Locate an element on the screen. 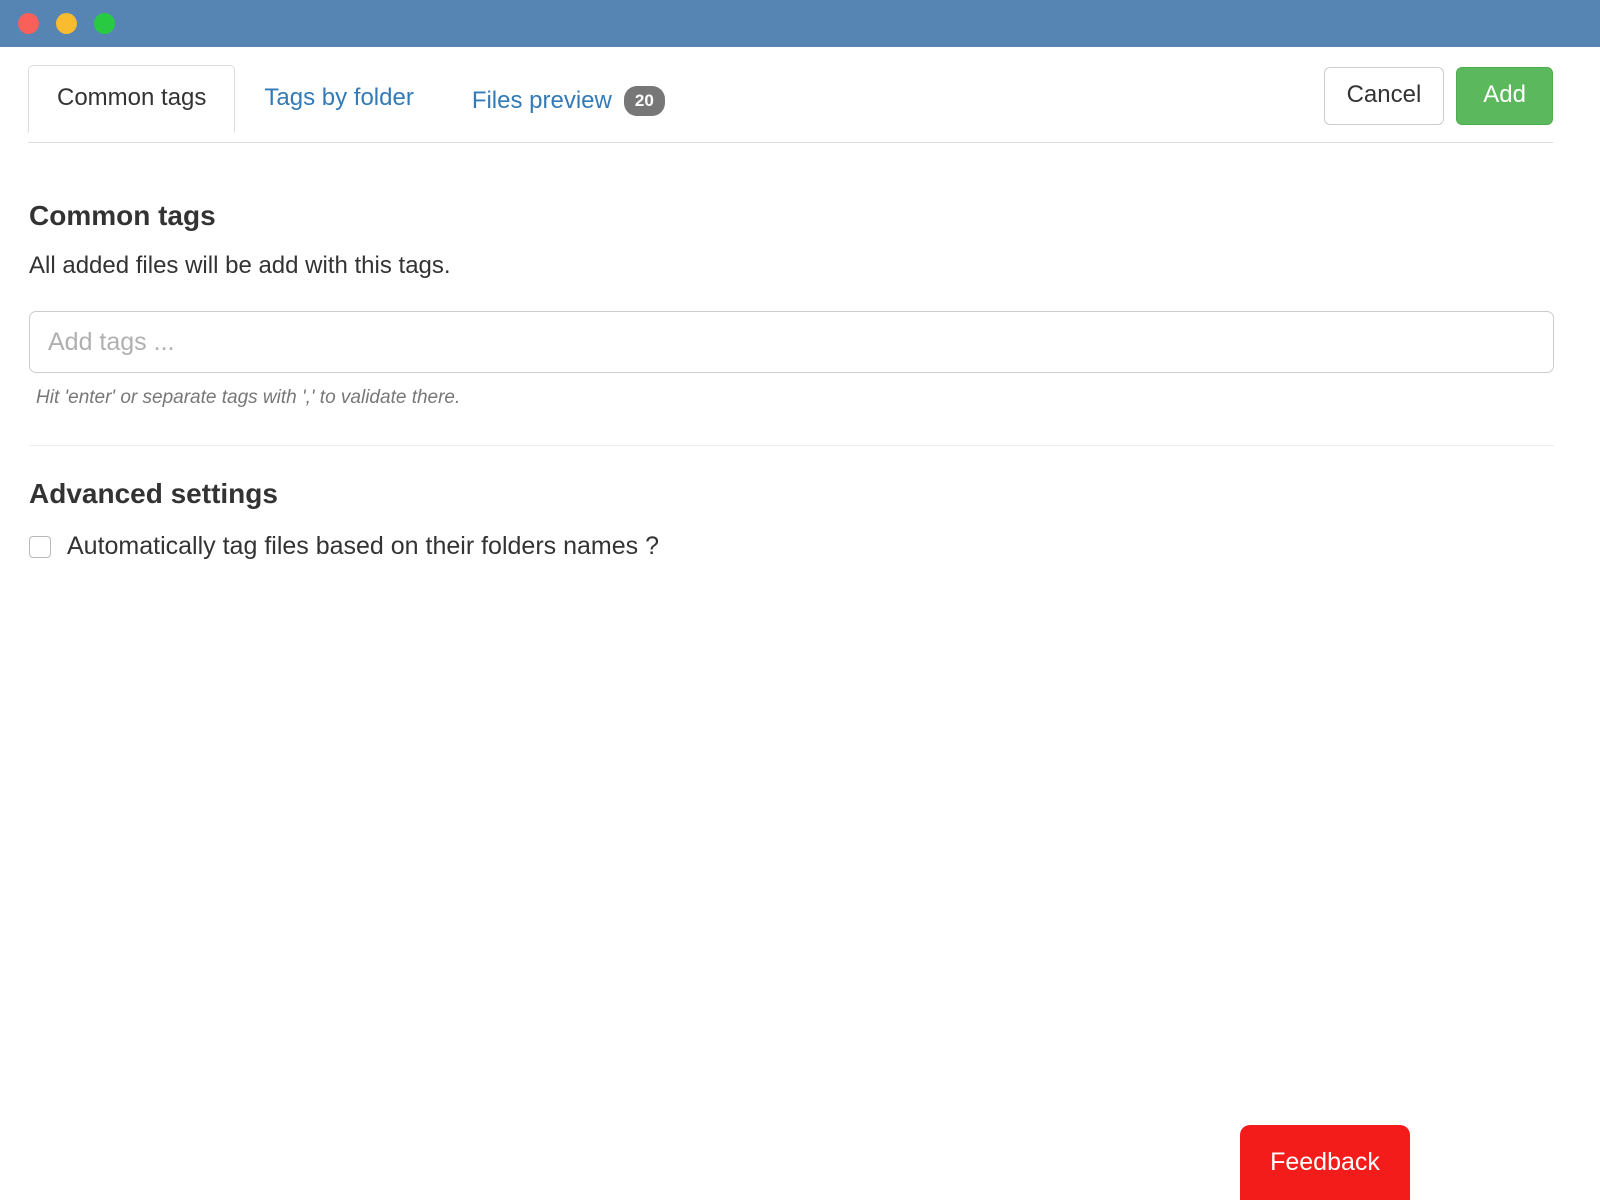 This screenshot has height=1200, width=1600. cancel-button: Cancel is located at coordinates (1384, 96).